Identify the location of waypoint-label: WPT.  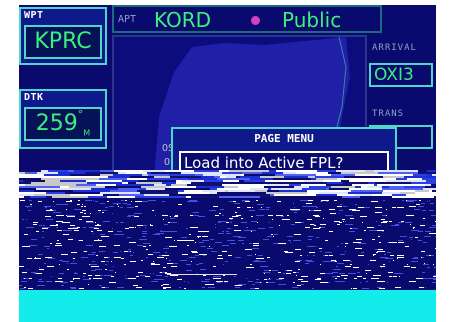
(34, 15).